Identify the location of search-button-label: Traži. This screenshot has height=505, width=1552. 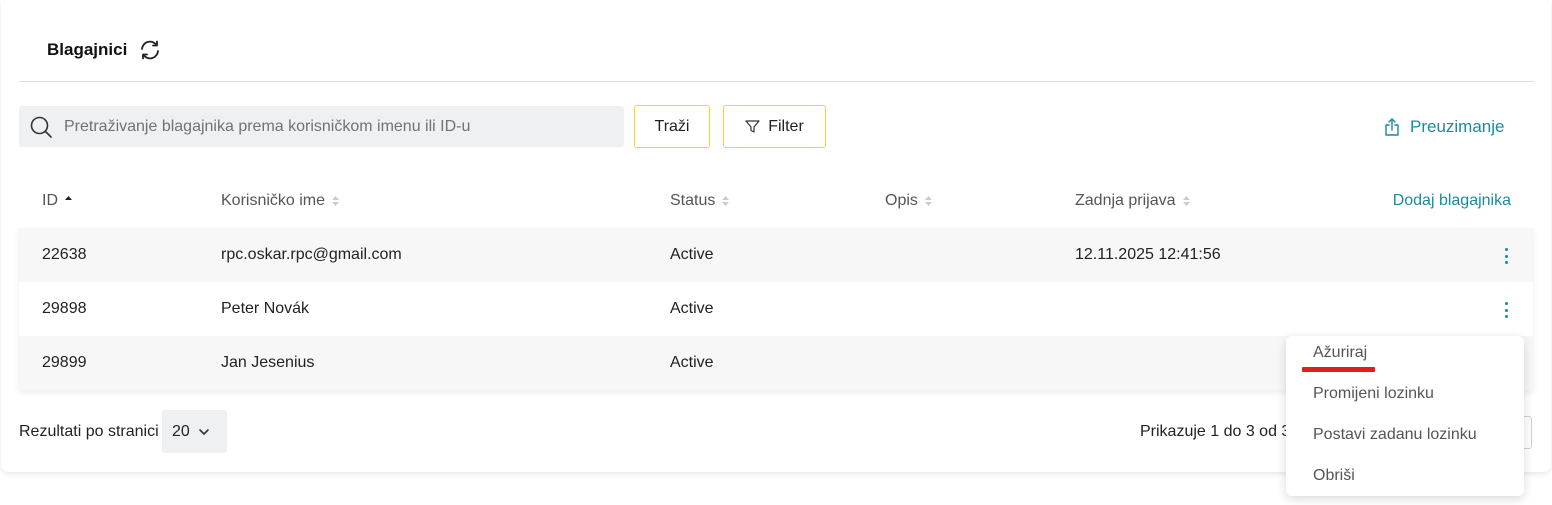
(672, 126).